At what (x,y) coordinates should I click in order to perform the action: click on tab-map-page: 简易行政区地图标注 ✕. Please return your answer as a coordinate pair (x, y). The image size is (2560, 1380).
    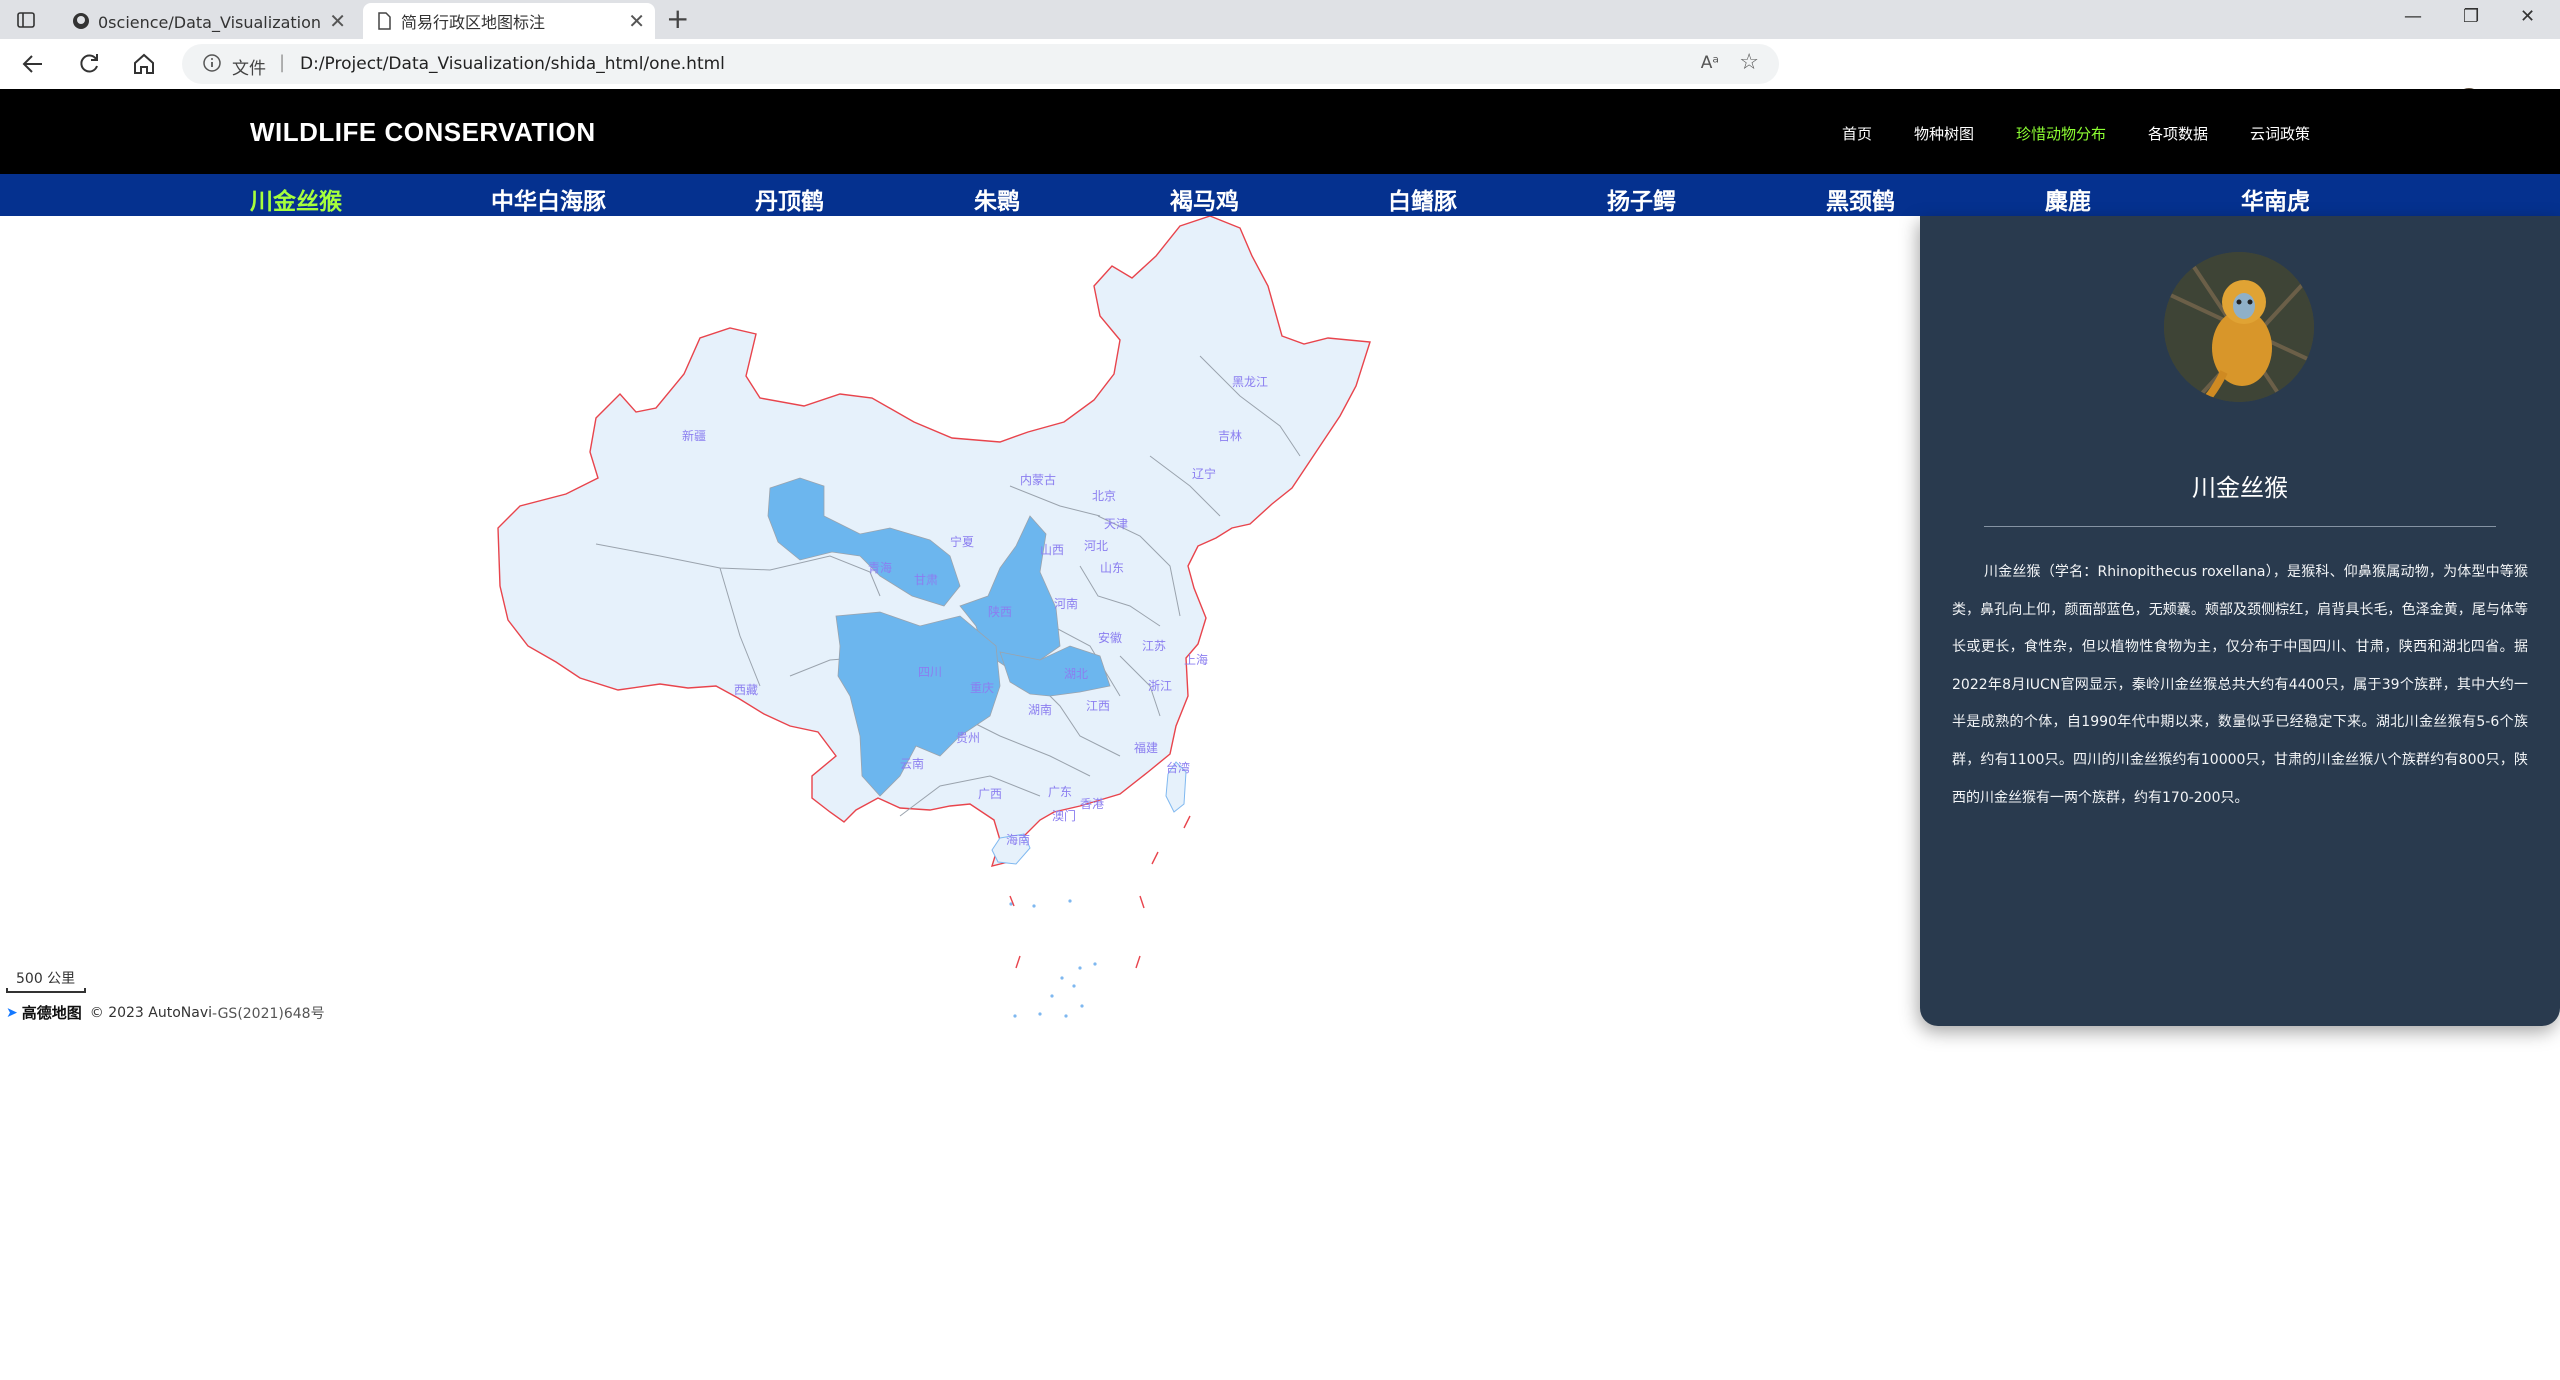
    Looking at the image, I should click on (509, 21).